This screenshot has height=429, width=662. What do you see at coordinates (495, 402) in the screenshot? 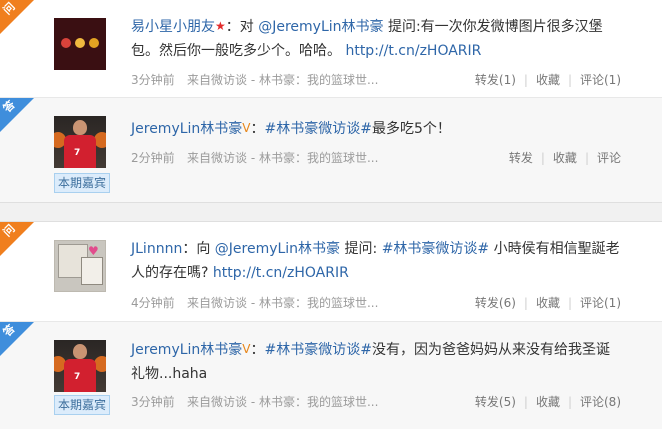
I see `forward-button: 转发(5)` at bounding box center [495, 402].